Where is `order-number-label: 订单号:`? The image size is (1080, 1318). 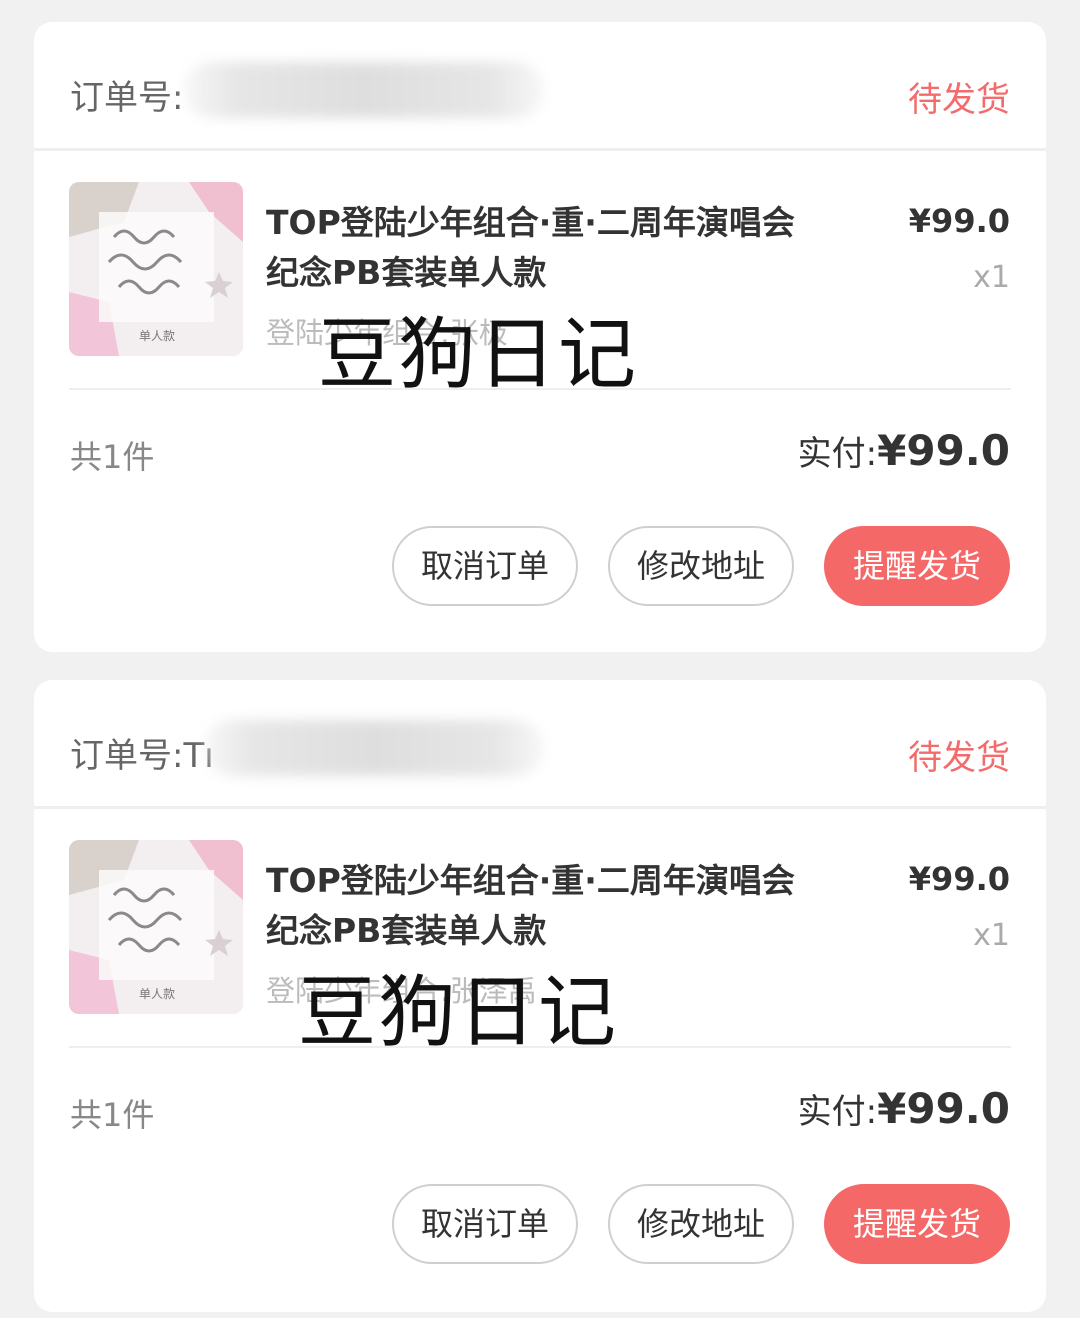
order-number-label: 订单号: is located at coordinates (127, 98).